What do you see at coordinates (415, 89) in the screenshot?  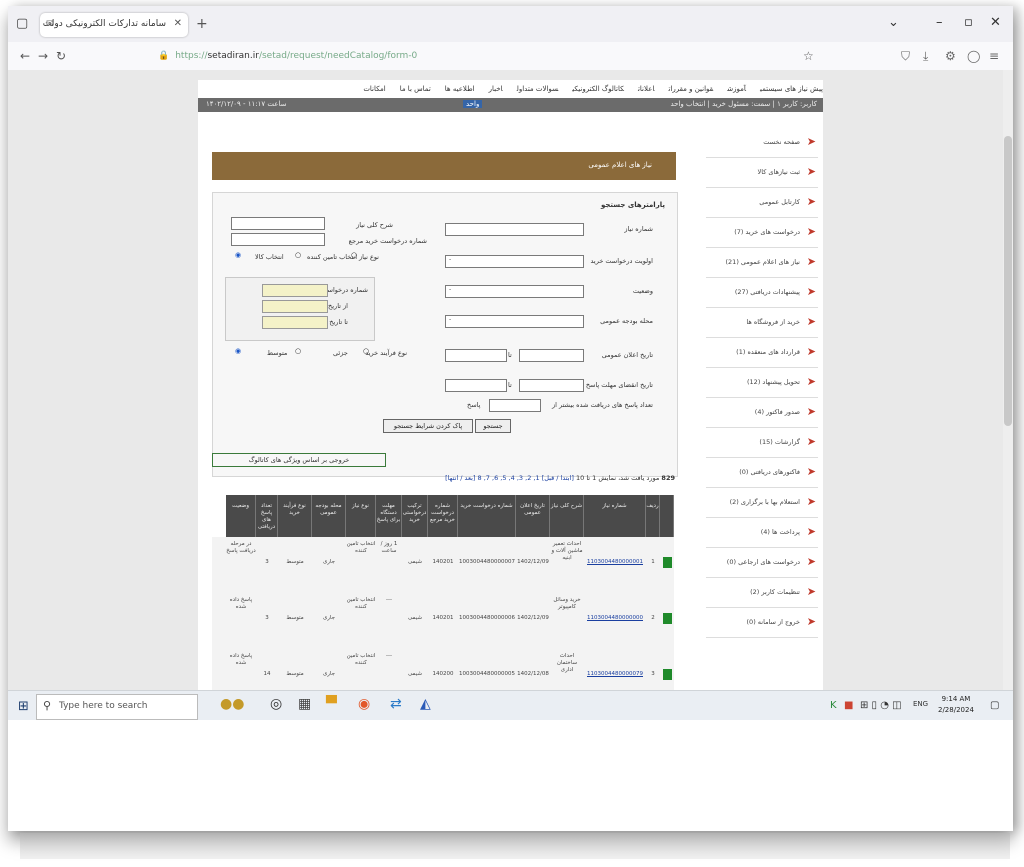 I see `top-menu-item: تماس با ما` at bounding box center [415, 89].